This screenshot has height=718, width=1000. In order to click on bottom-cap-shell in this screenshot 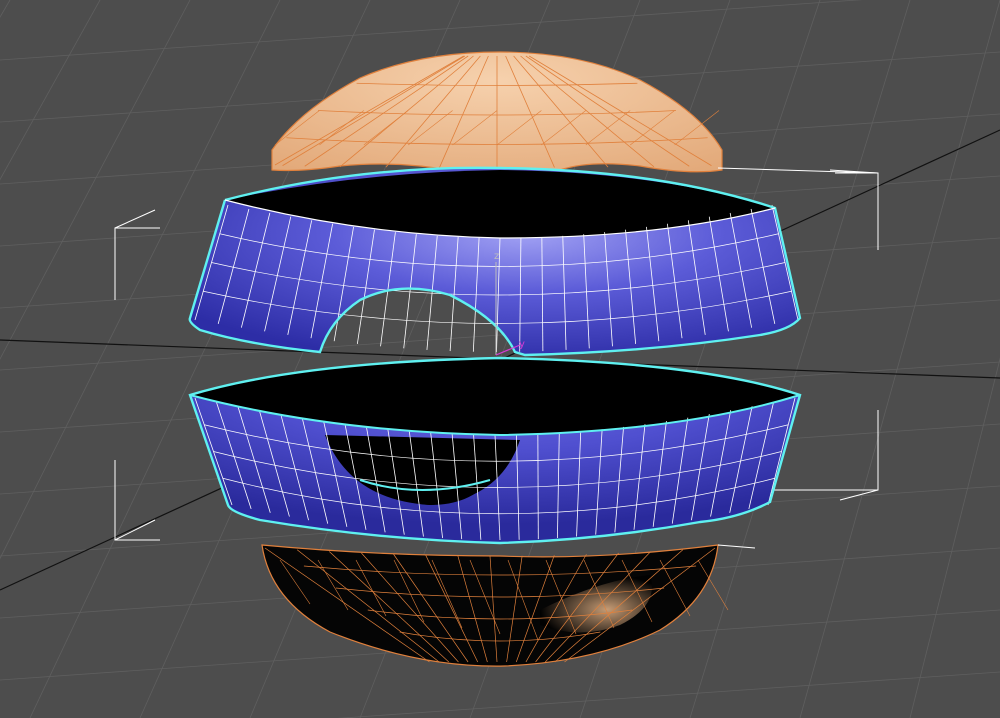, I will do `click(490, 605)`.